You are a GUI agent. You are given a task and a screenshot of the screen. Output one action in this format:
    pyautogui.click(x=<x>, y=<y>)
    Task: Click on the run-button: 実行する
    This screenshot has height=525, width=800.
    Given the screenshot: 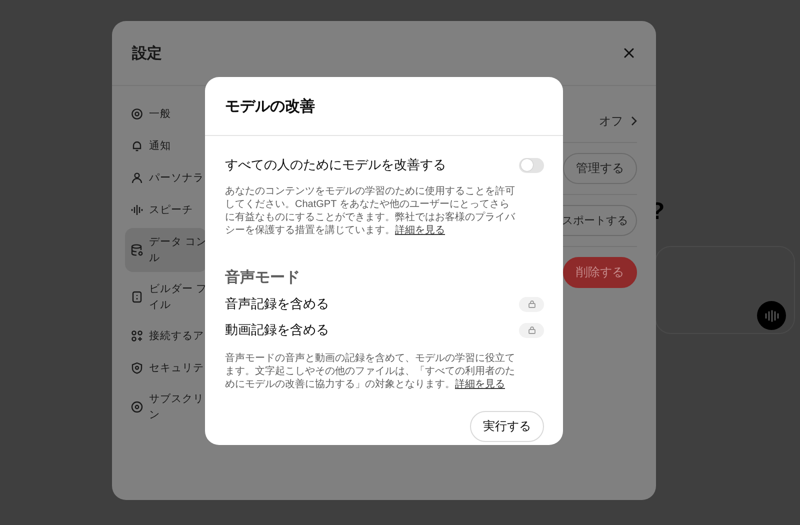 What is the action you would take?
    pyautogui.click(x=507, y=426)
    